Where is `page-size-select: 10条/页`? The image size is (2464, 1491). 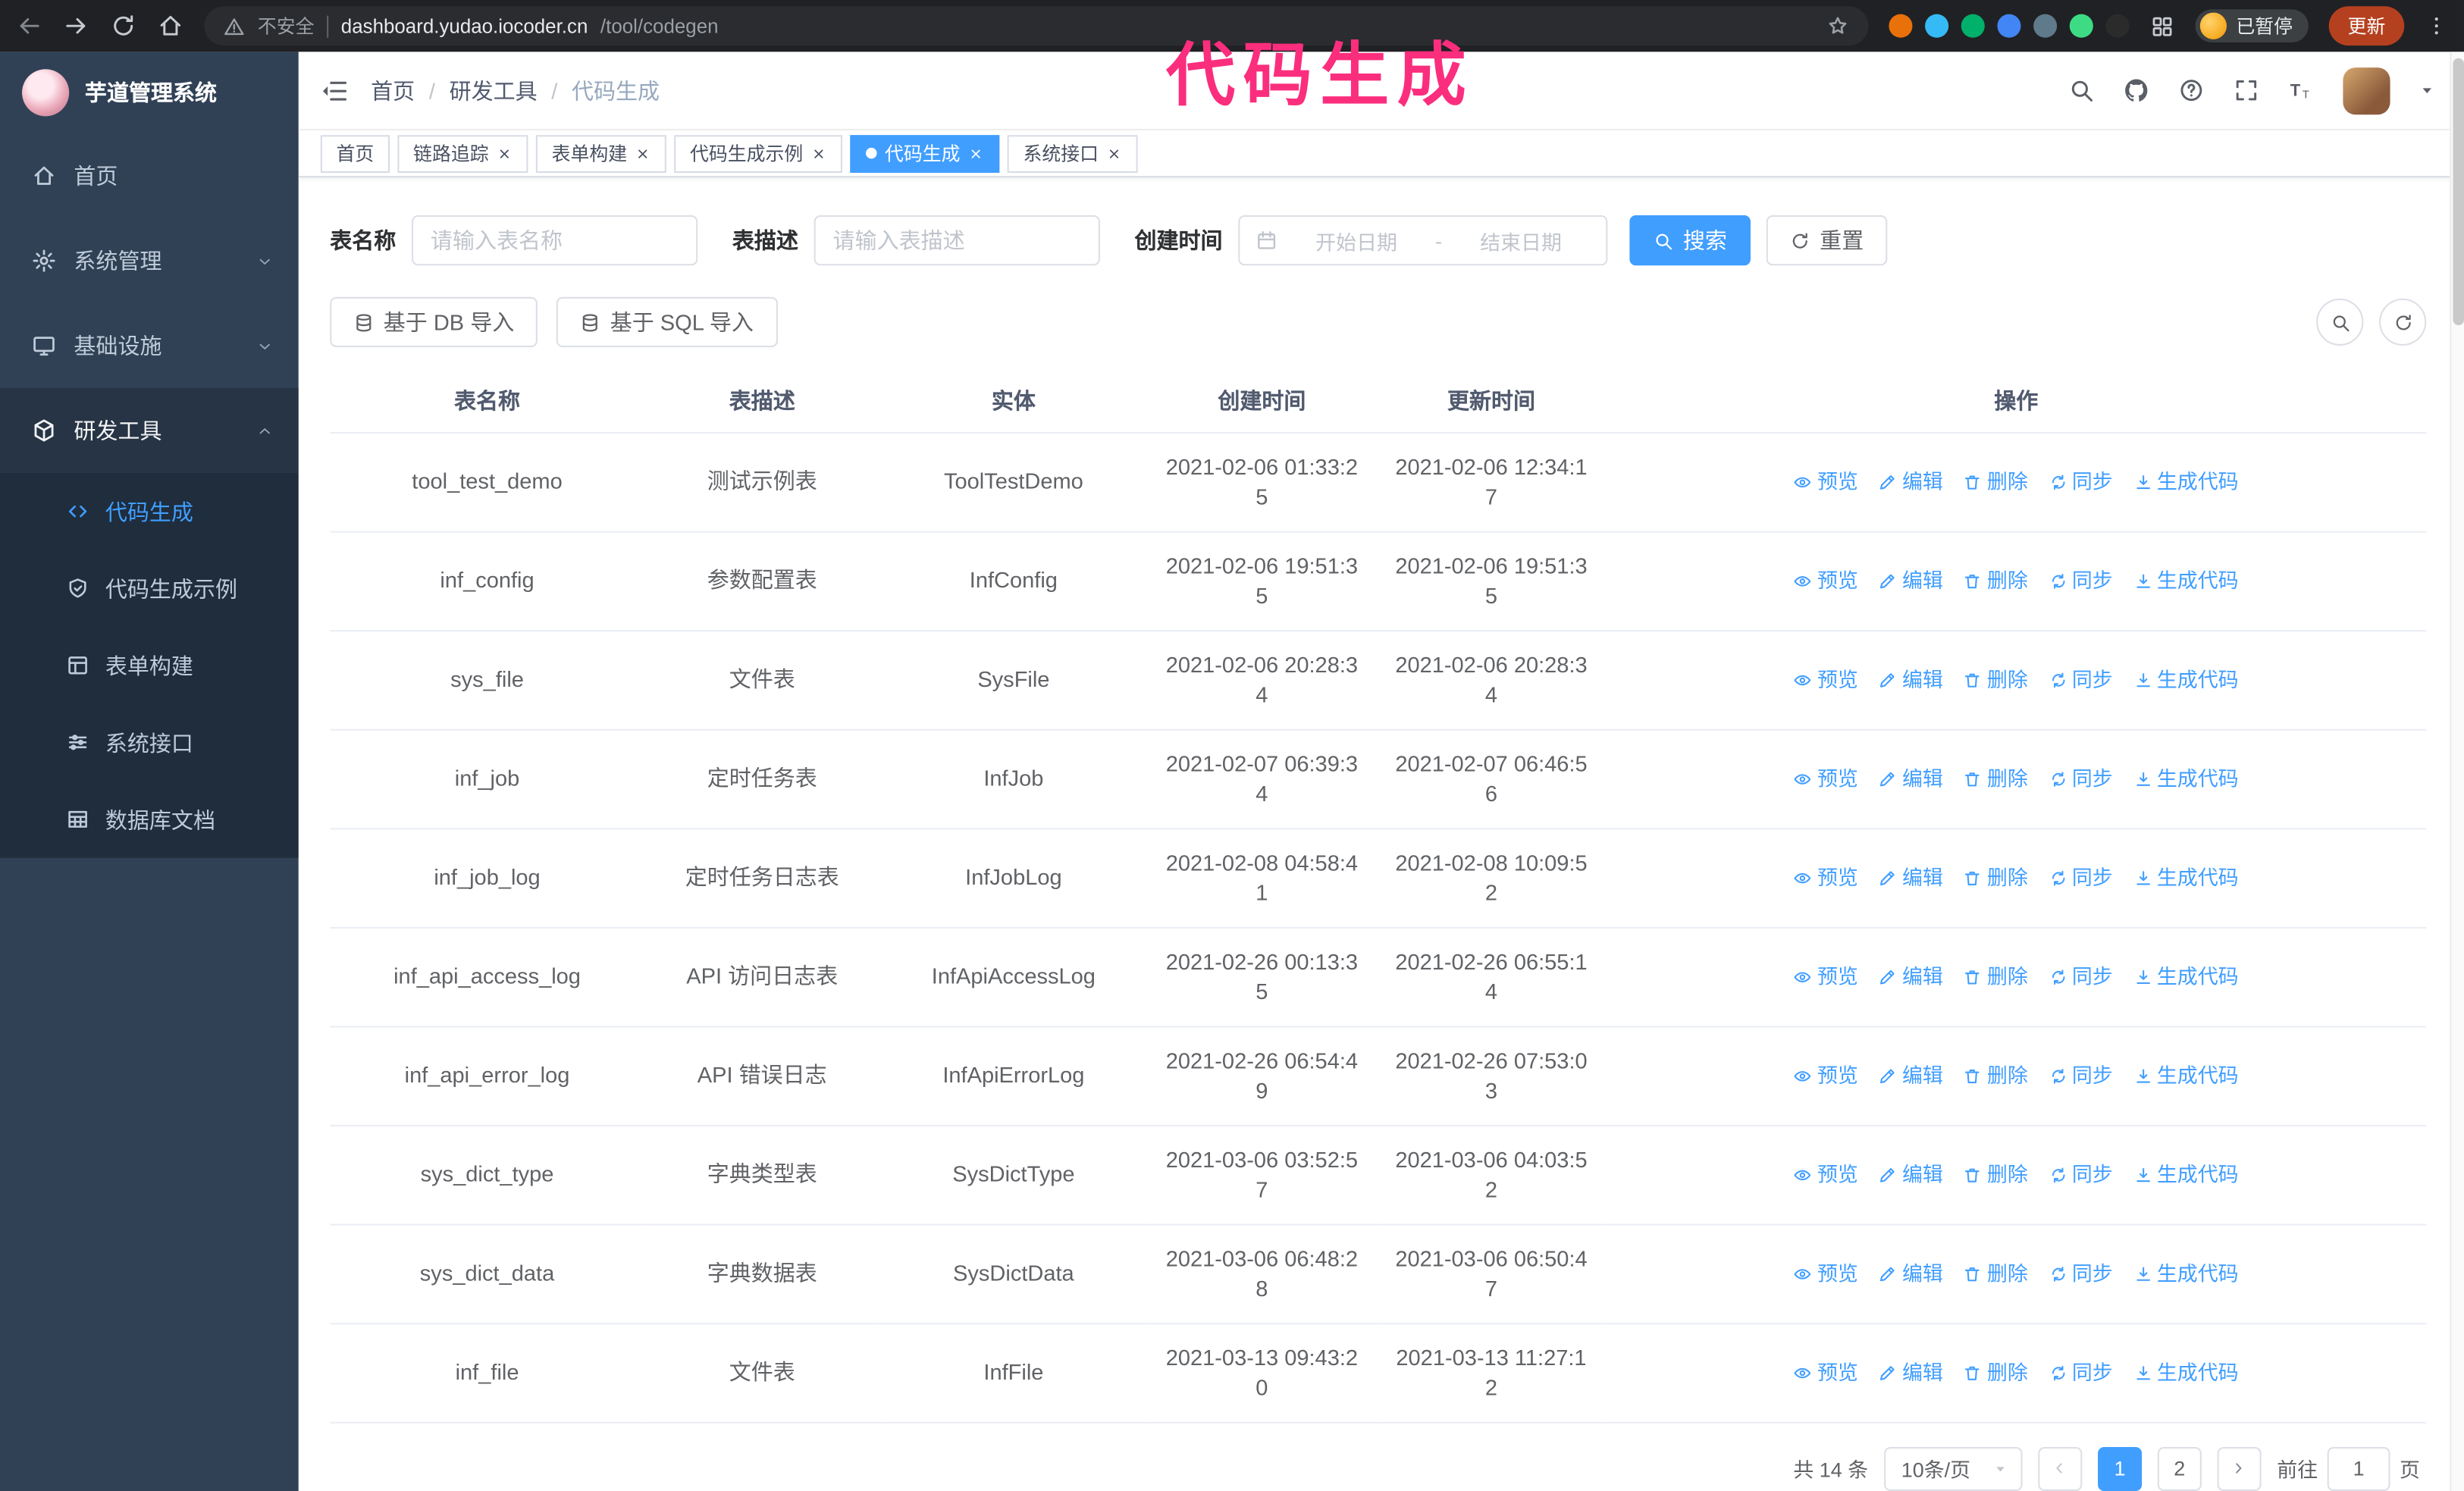 page-size-select: 10条/页 is located at coordinates (1953, 1468).